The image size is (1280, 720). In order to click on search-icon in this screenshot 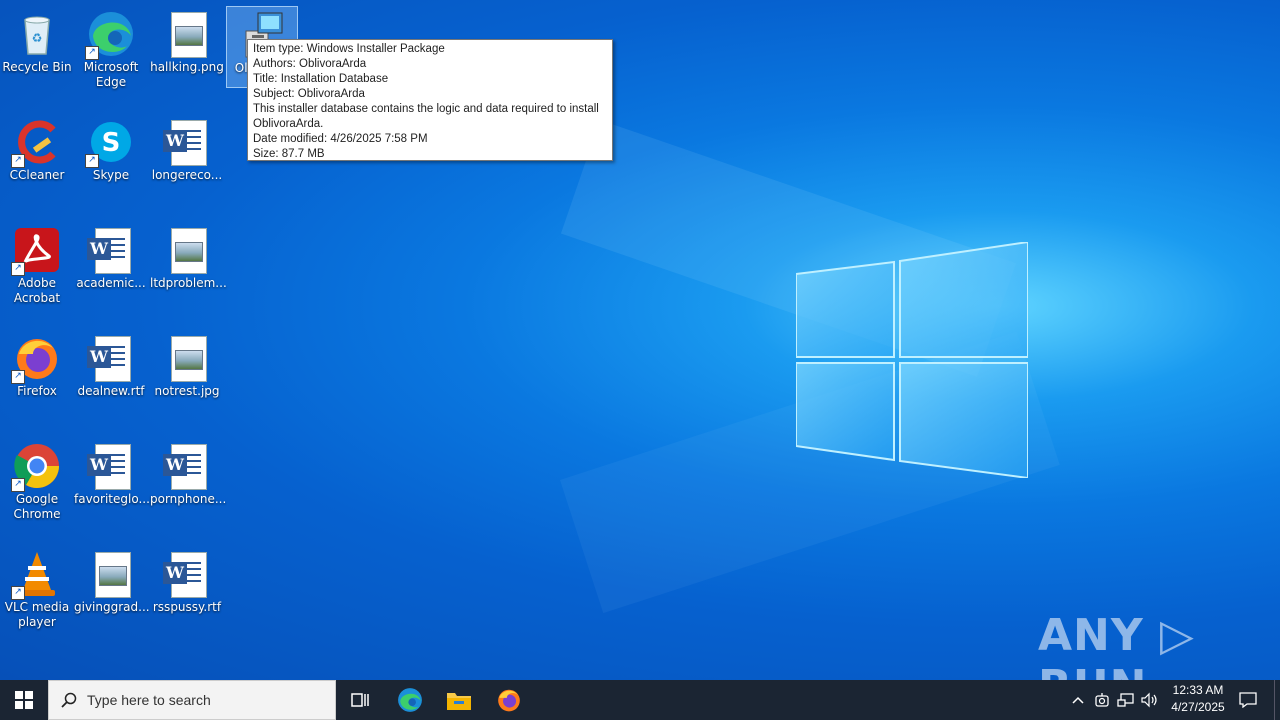, I will do `click(69, 700)`.